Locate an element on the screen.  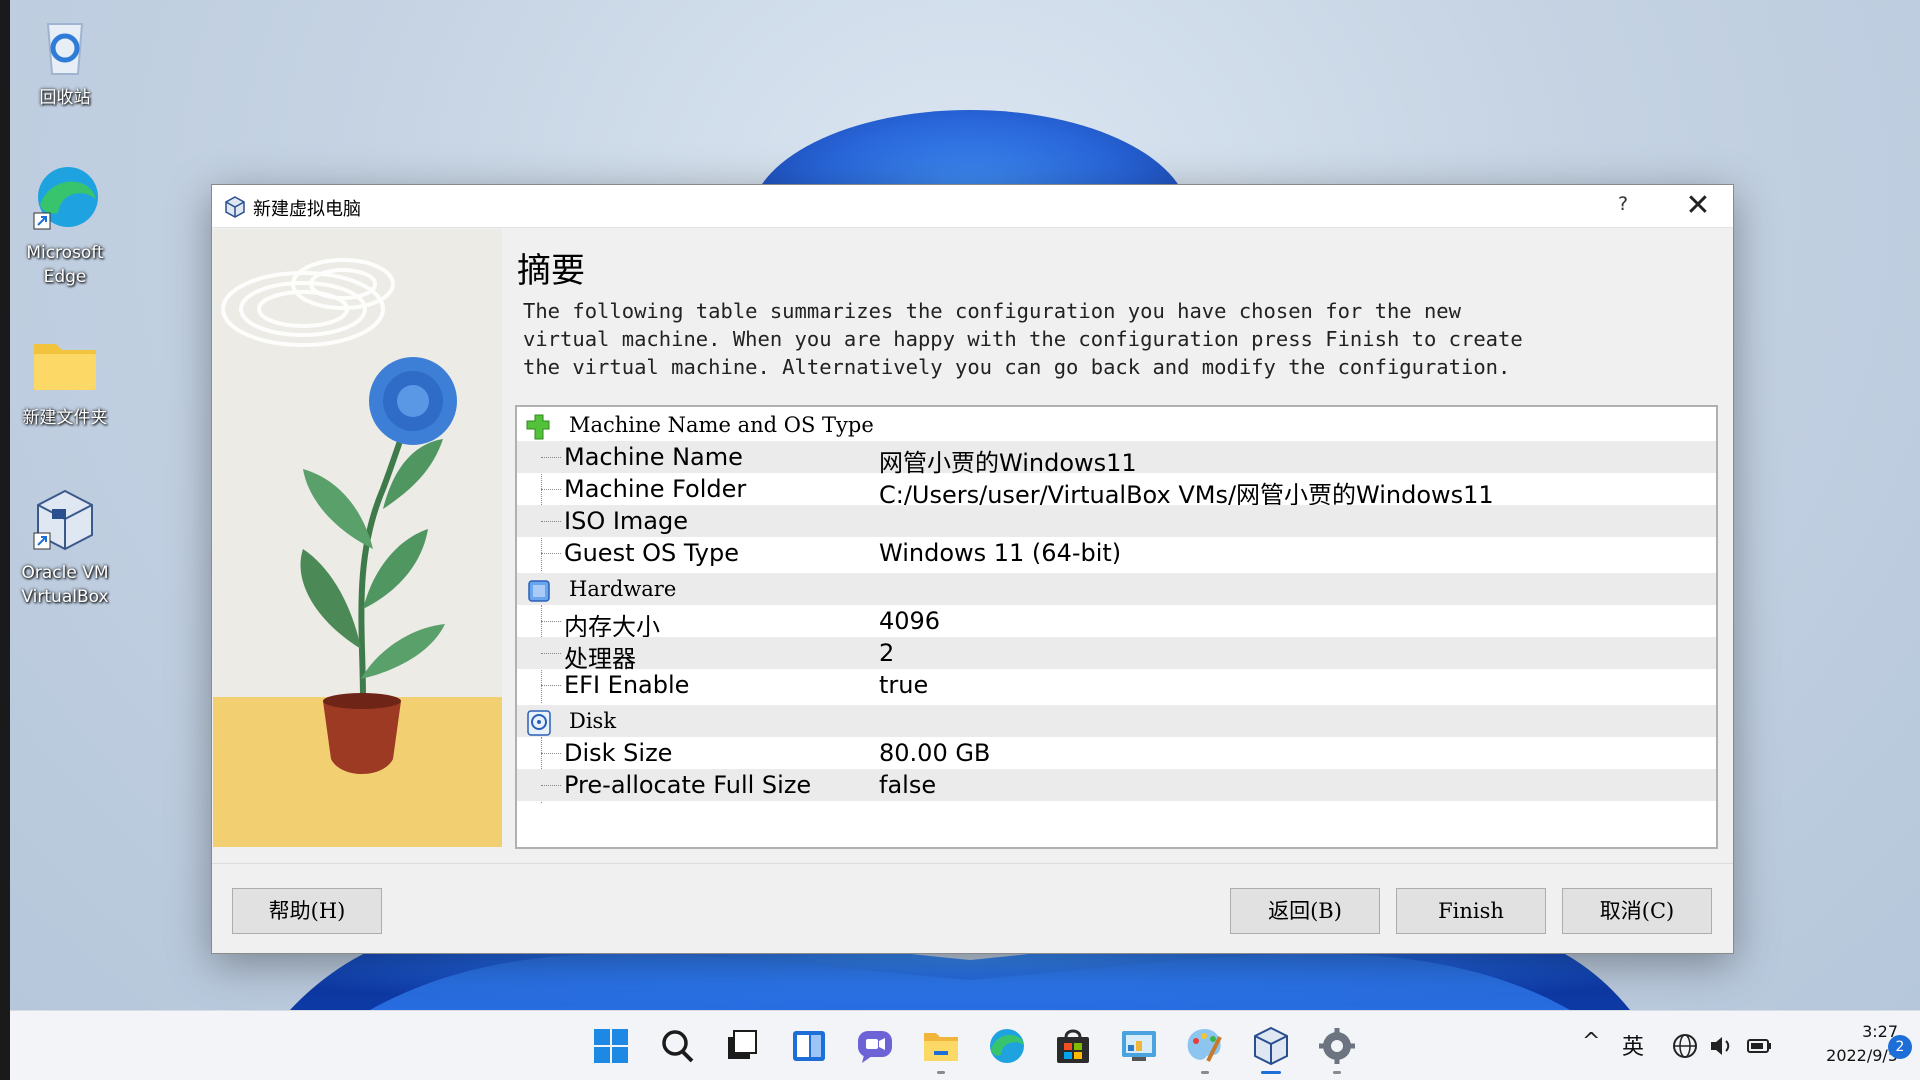
iso-image-key: ISO Image is located at coordinates (626, 521).